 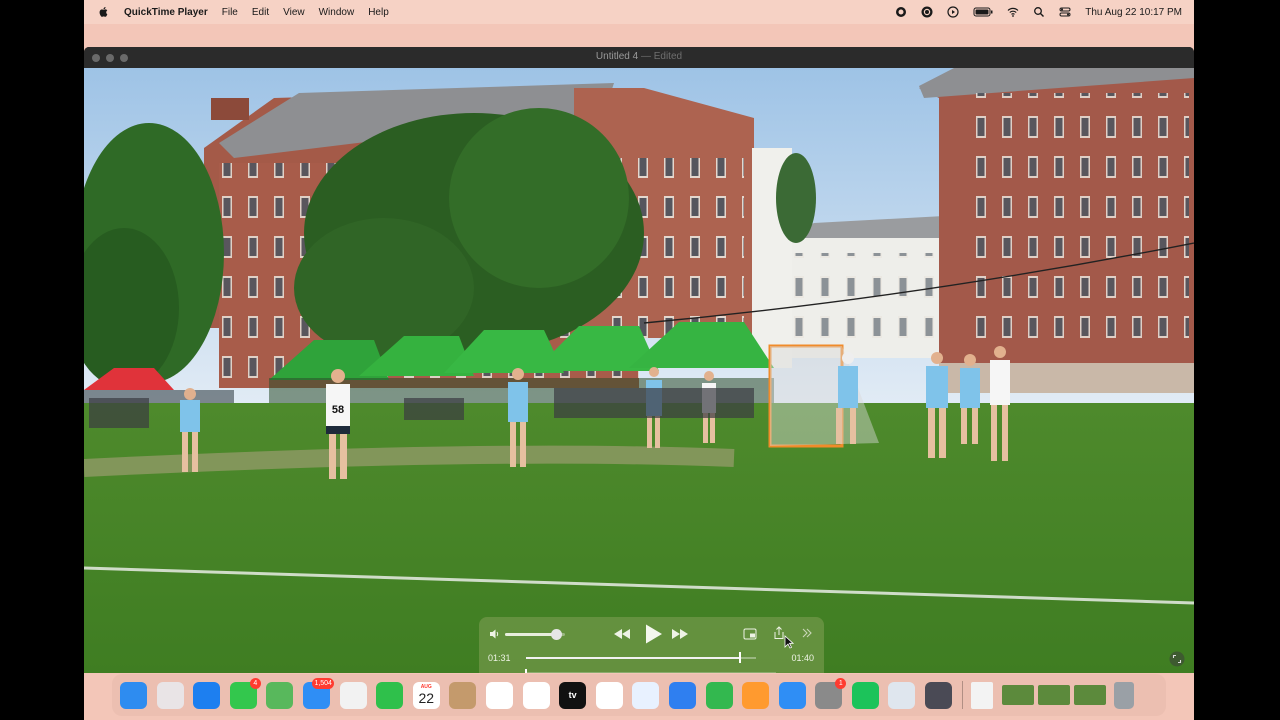 I want to click on system-settings-icon: 1, so click(x=831, y=693).